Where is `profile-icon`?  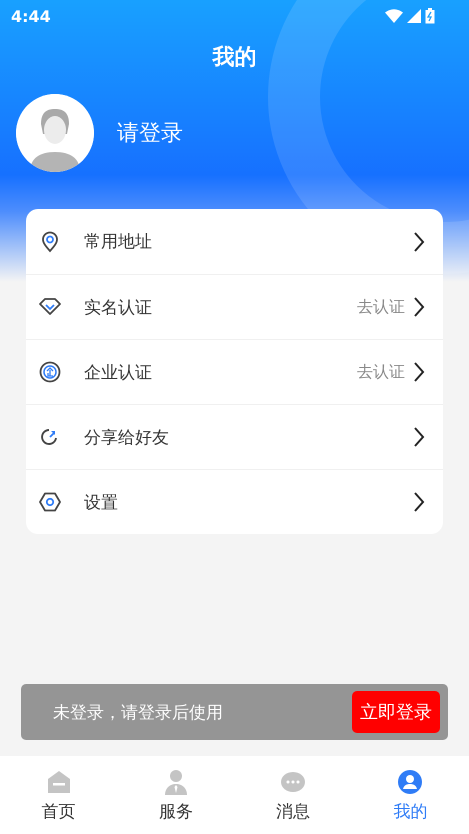
profile-icon is located at coordinates (410, 782).